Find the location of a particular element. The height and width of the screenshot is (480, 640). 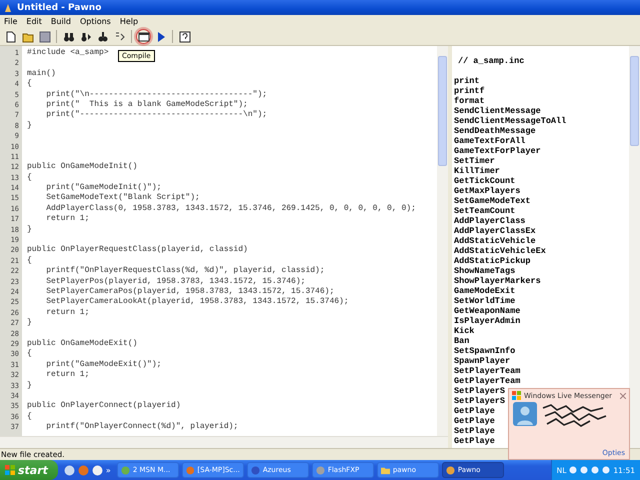

function-item: AddPlayerClass is located at coordinates (490, 221).